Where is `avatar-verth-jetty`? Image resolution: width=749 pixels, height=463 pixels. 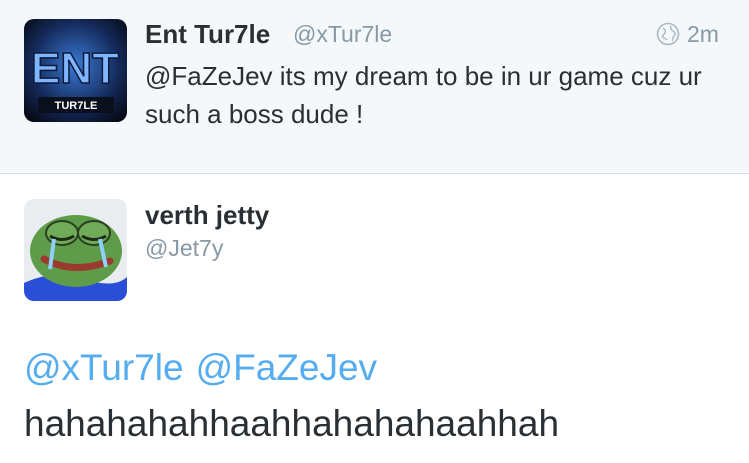 avatar-verth-jetty is located at coordinates (75, 250).